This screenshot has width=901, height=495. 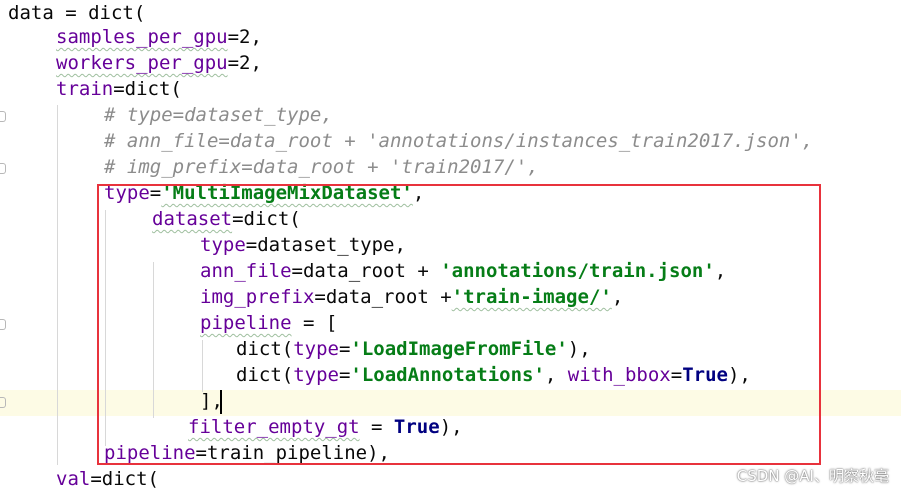 What do you see at coordinates (812, 476) in the screenshot?
I see `watermark: CSDN @AI、明察秋毫` at bounding box center [812, 476].